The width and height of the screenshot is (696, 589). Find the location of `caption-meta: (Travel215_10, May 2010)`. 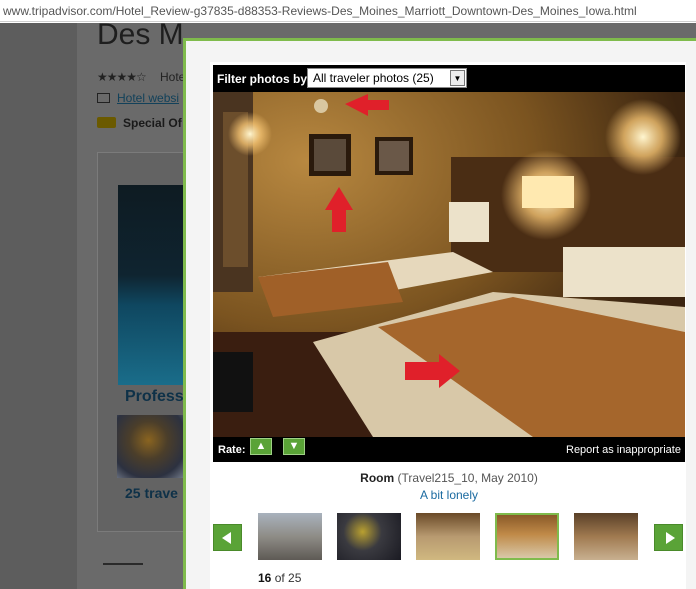

caption-meta: (Travel215_10, May 2010) is located at coordinates (467, 478).